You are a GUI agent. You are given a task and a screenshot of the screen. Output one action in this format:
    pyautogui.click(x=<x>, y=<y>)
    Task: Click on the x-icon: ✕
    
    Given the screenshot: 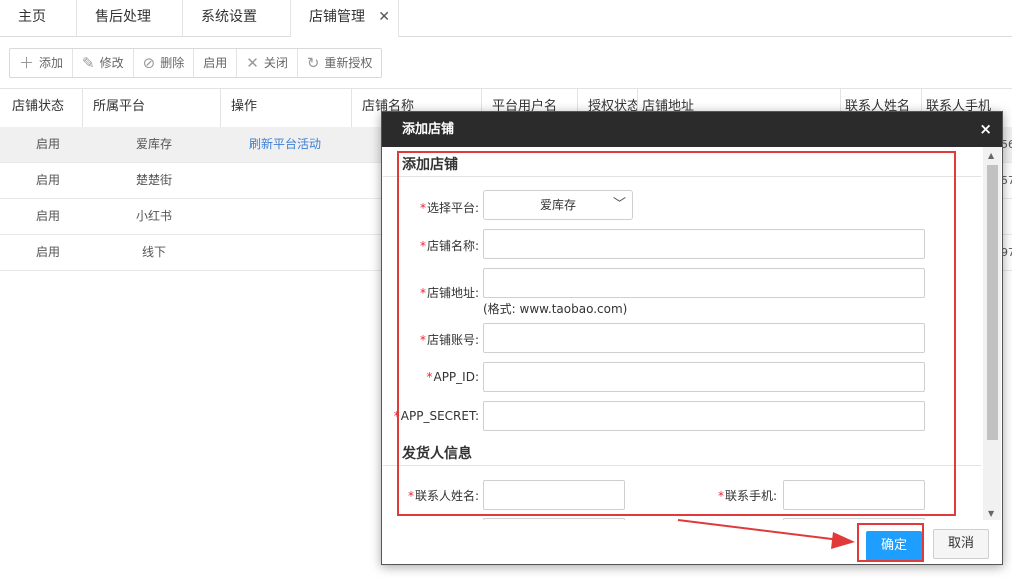 What is the action you would take?
    pyautogui.click(x=252, y=63)
    